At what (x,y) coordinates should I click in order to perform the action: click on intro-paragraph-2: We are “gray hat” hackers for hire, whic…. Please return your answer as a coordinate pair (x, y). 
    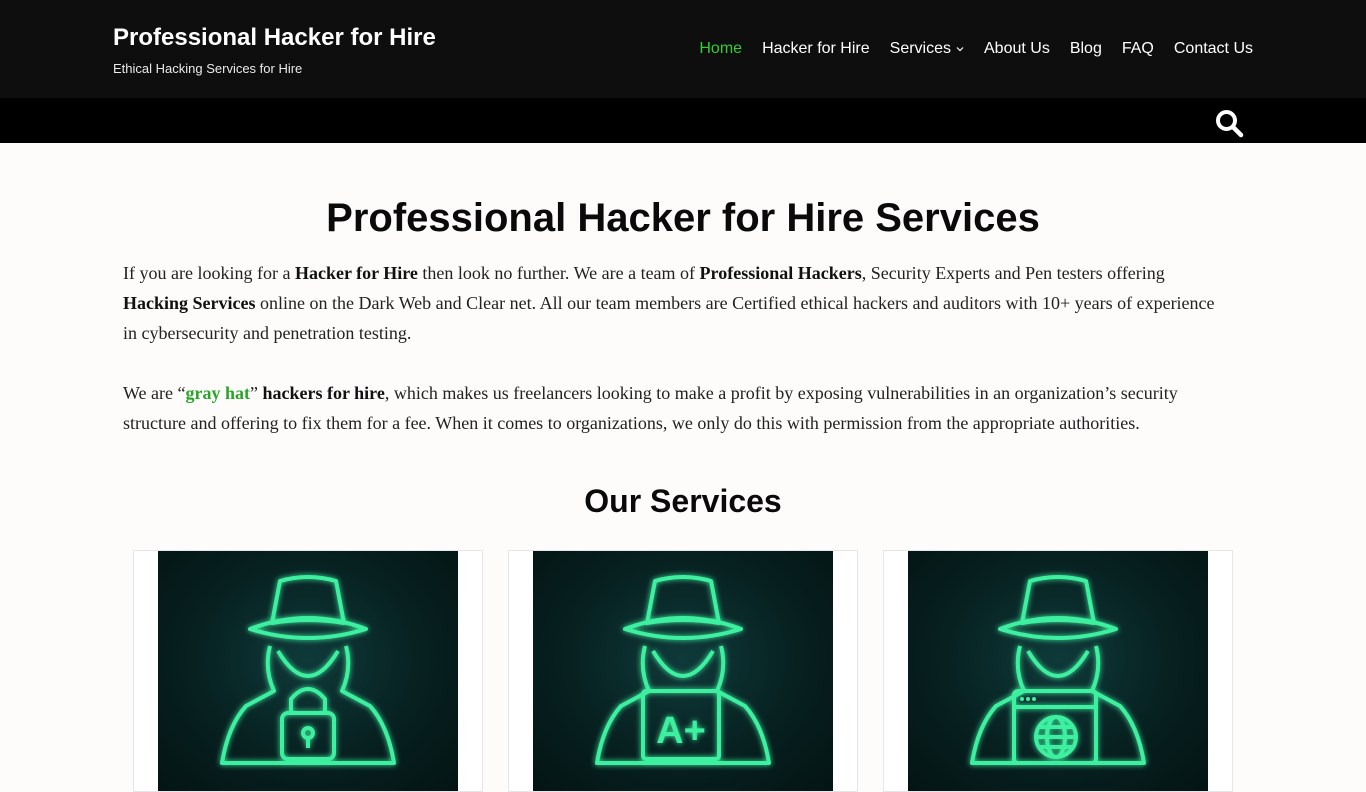
    Looking at the image, I should click on (678, 408).